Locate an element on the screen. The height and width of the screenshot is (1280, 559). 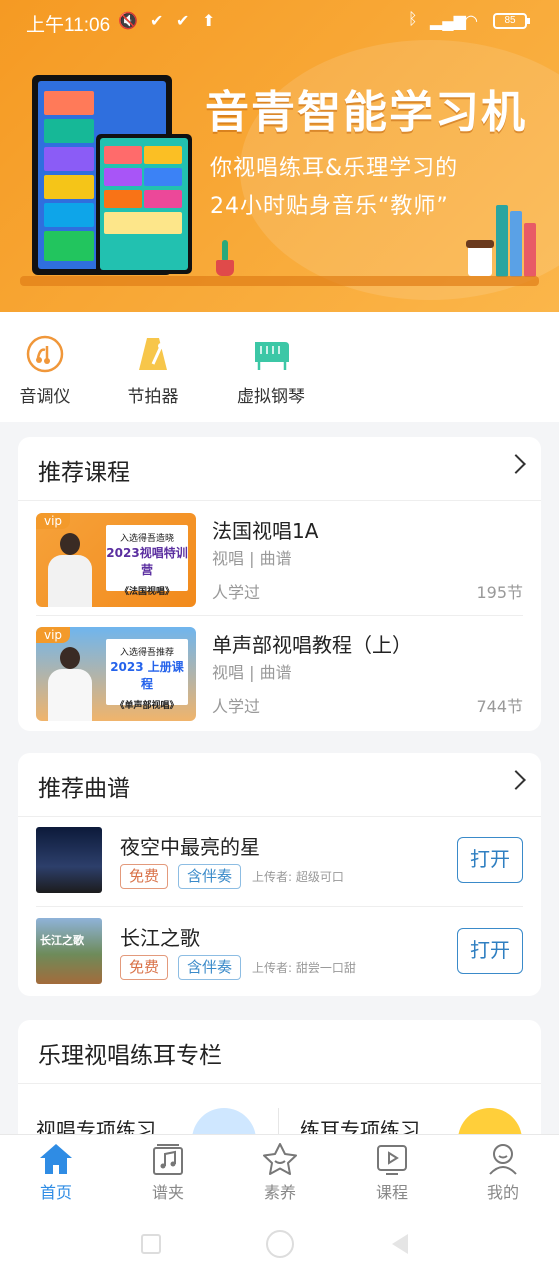
card-header: 推荐曲谱 is located at coordinates (279, 785).